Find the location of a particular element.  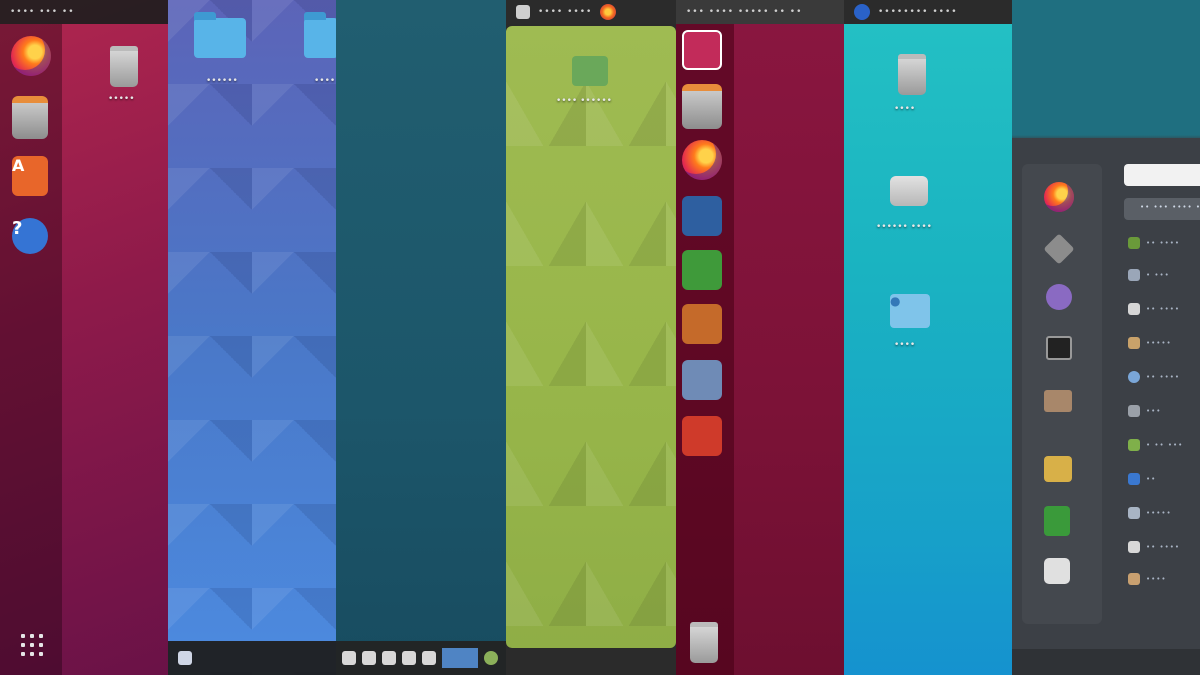

desktop-strip-green: •••• •••• •••• •••••• is located at coordinates (591, 337).